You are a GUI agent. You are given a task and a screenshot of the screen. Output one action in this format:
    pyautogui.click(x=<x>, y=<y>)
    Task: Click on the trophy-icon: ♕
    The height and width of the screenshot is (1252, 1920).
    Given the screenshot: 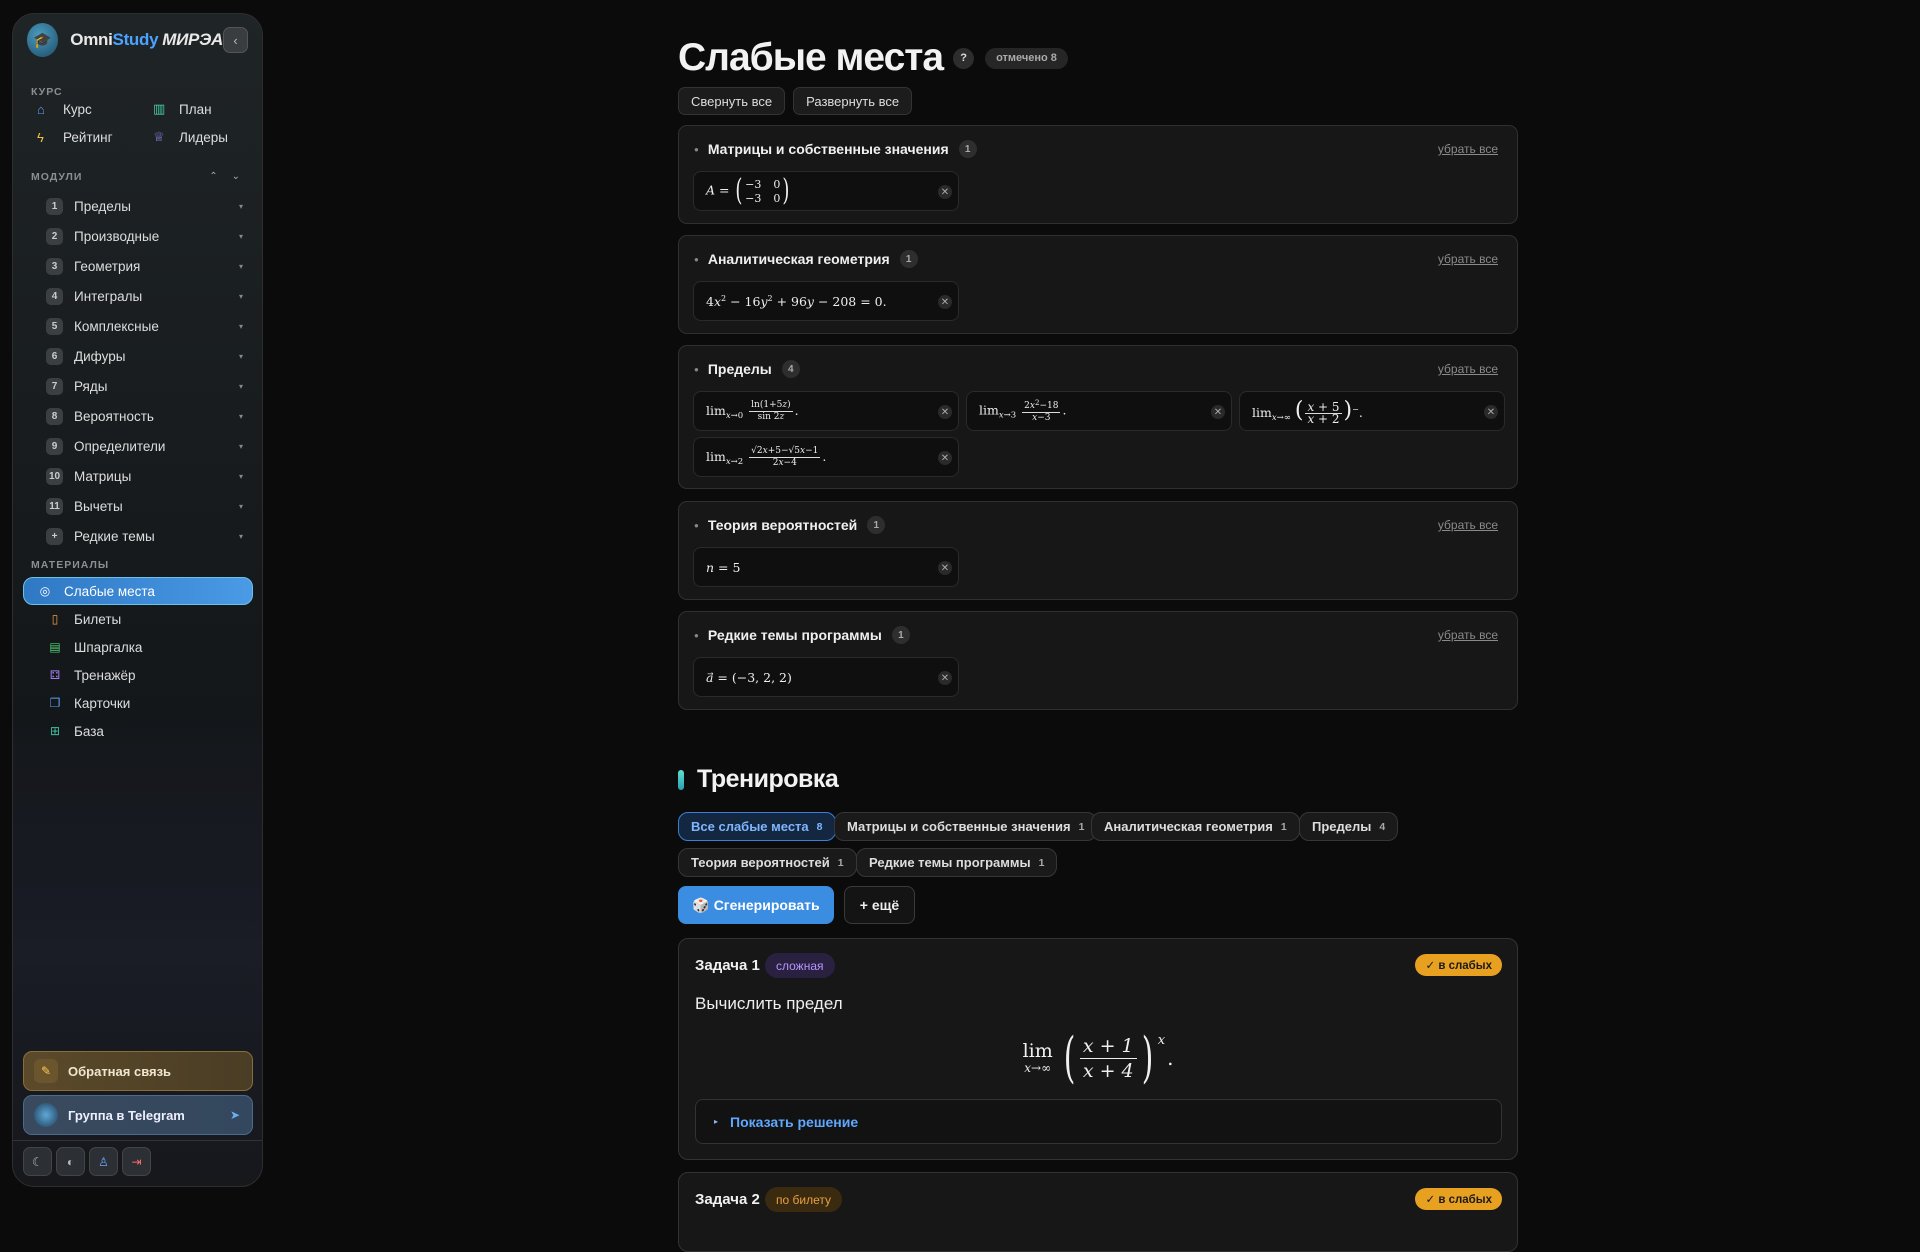 What is the action you would take?
    pyautogui.click(x=159, y=136)
    